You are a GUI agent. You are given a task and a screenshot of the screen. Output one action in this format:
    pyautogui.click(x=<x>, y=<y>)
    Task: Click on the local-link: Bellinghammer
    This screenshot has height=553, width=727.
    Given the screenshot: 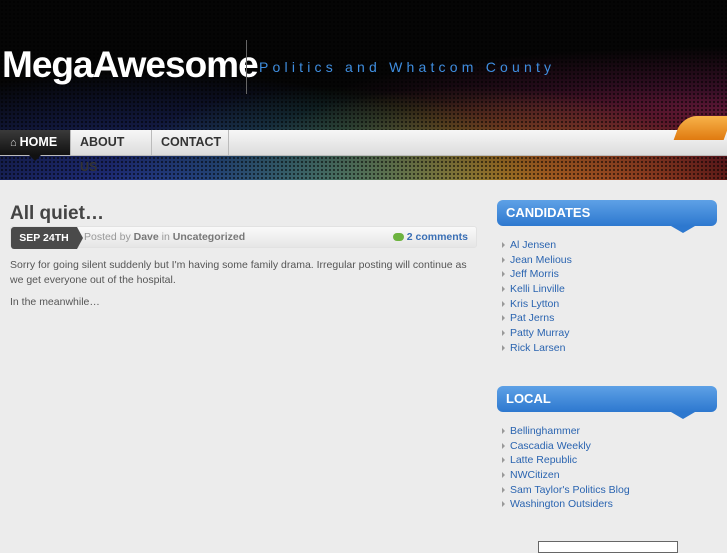 What is the action you would take?
    pyautogui.click(x=545, y=431)
    